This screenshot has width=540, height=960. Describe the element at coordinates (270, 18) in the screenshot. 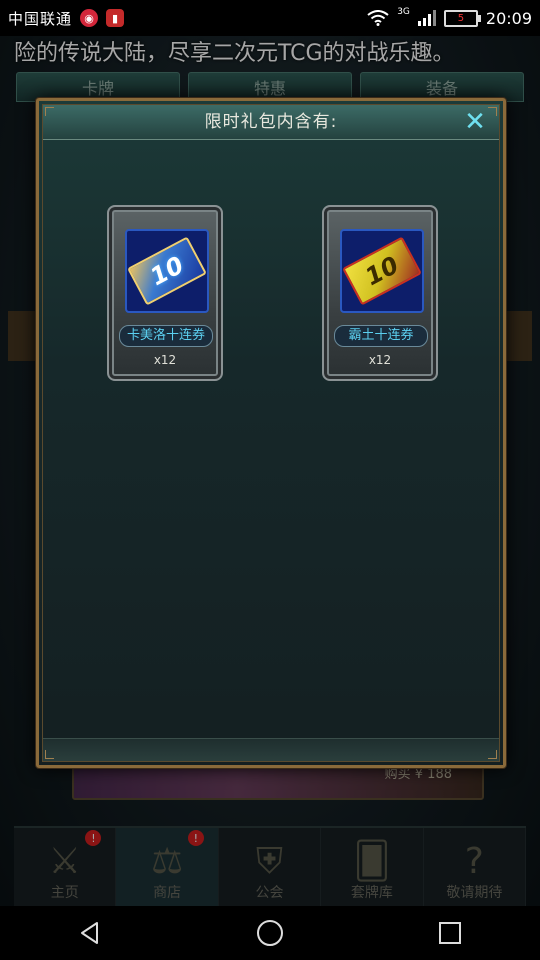

I see `status-bar: 中国联通 ◉ ▮ 3G 5 20:09` at that location.